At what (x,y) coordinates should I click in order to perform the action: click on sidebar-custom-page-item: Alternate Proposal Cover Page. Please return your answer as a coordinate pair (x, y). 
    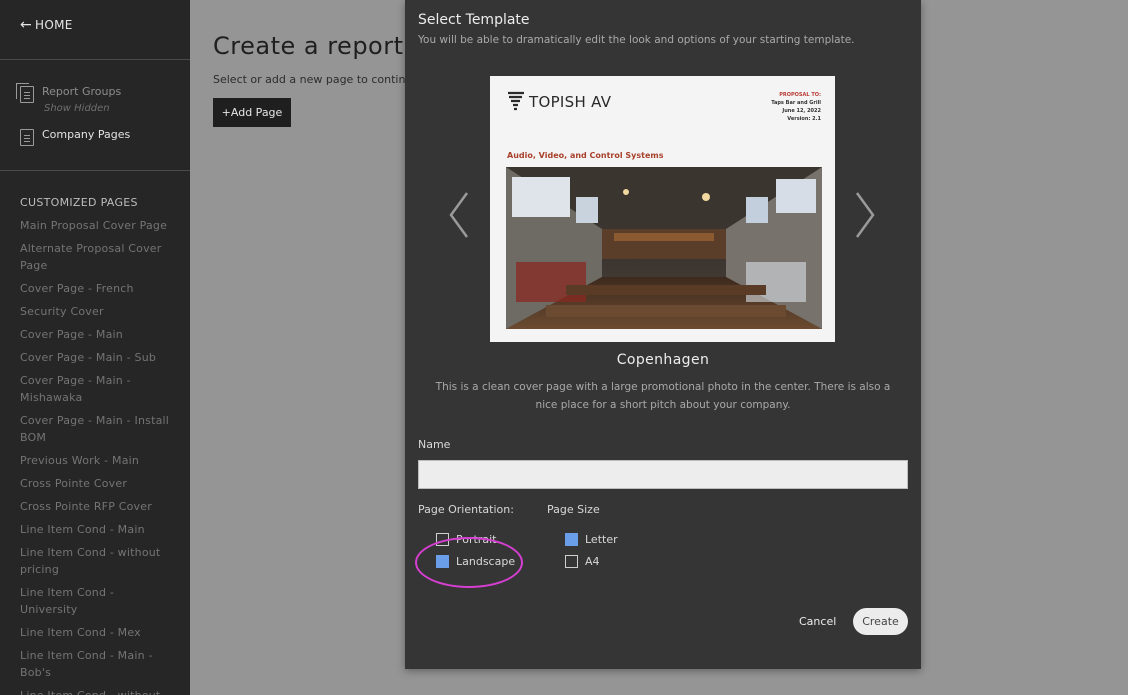
    Looking at the image, I should click on (95, 257).